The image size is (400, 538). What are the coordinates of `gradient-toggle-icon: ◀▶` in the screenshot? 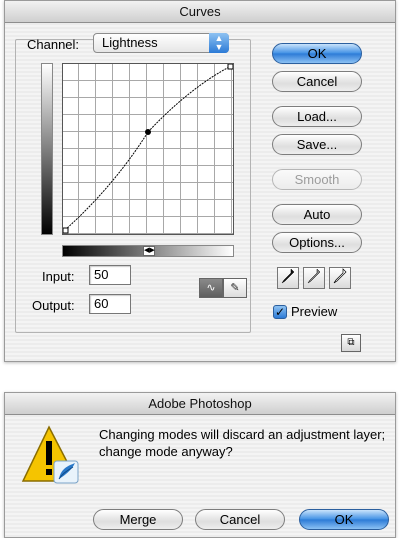 It's located at (149, 251).